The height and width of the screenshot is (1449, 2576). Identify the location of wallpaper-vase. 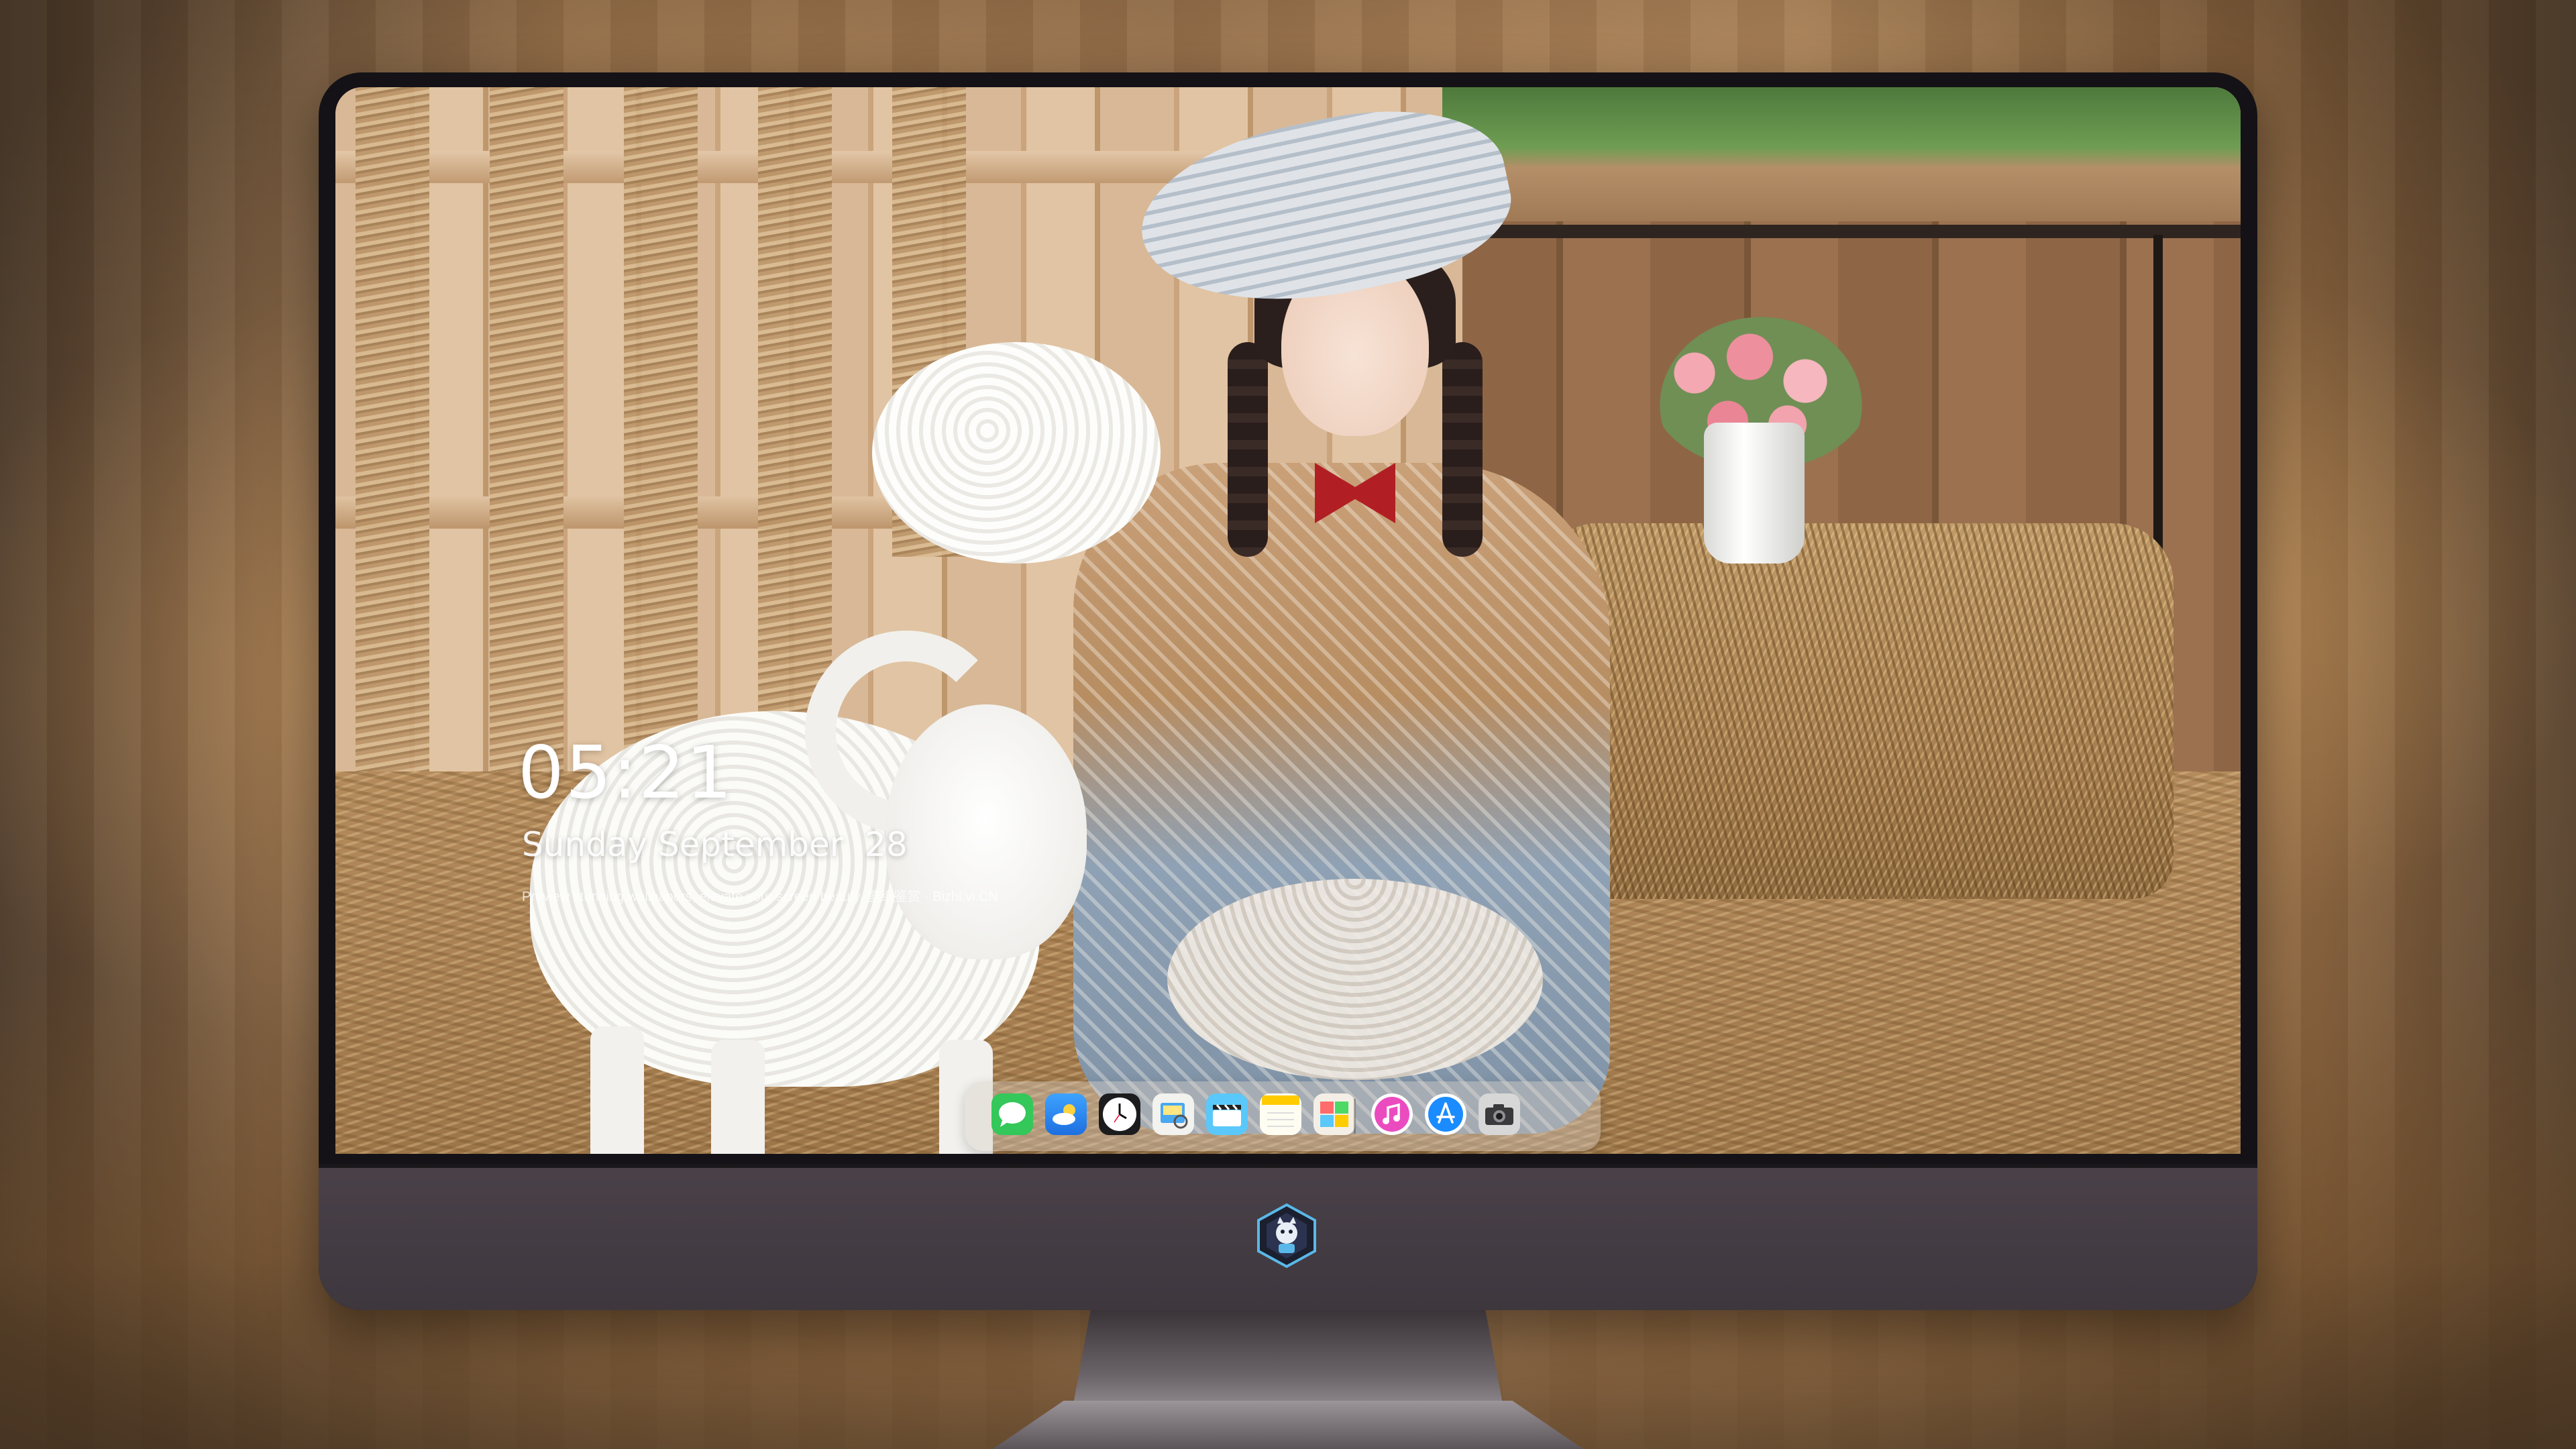
(1754, 493).